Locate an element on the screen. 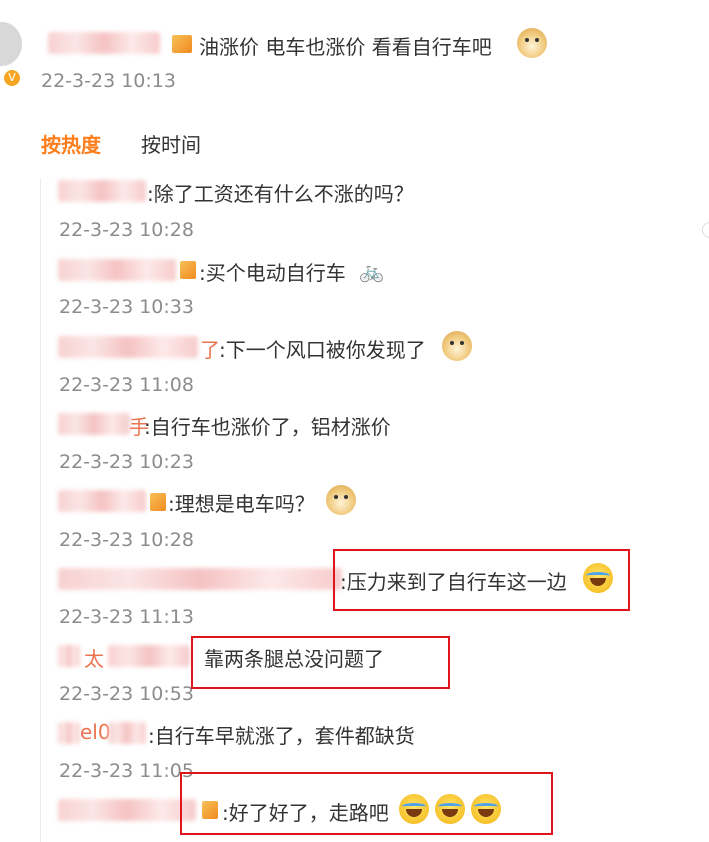 This screenshot has height=842, width=709. reply-author-fragment: el0 is located at coordinates (95, 732).